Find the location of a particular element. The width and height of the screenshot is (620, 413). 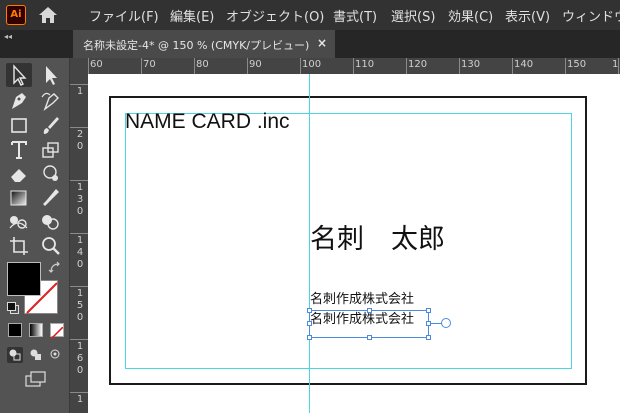

ruler-label: 120 is located at coordinates (418, 64).